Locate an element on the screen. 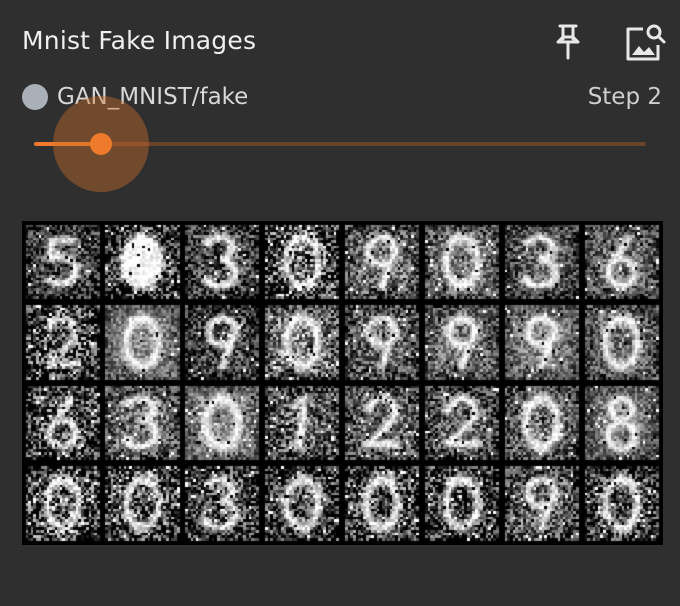 This screenshot has width=680, height=606. pin-icon is located at coordinates (568, 42).